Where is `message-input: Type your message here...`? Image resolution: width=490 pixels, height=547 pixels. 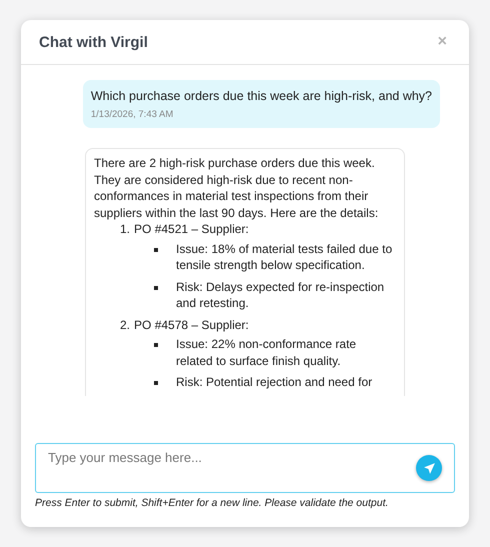
message-input: Type your message here... is located at coordinates (245, 468).